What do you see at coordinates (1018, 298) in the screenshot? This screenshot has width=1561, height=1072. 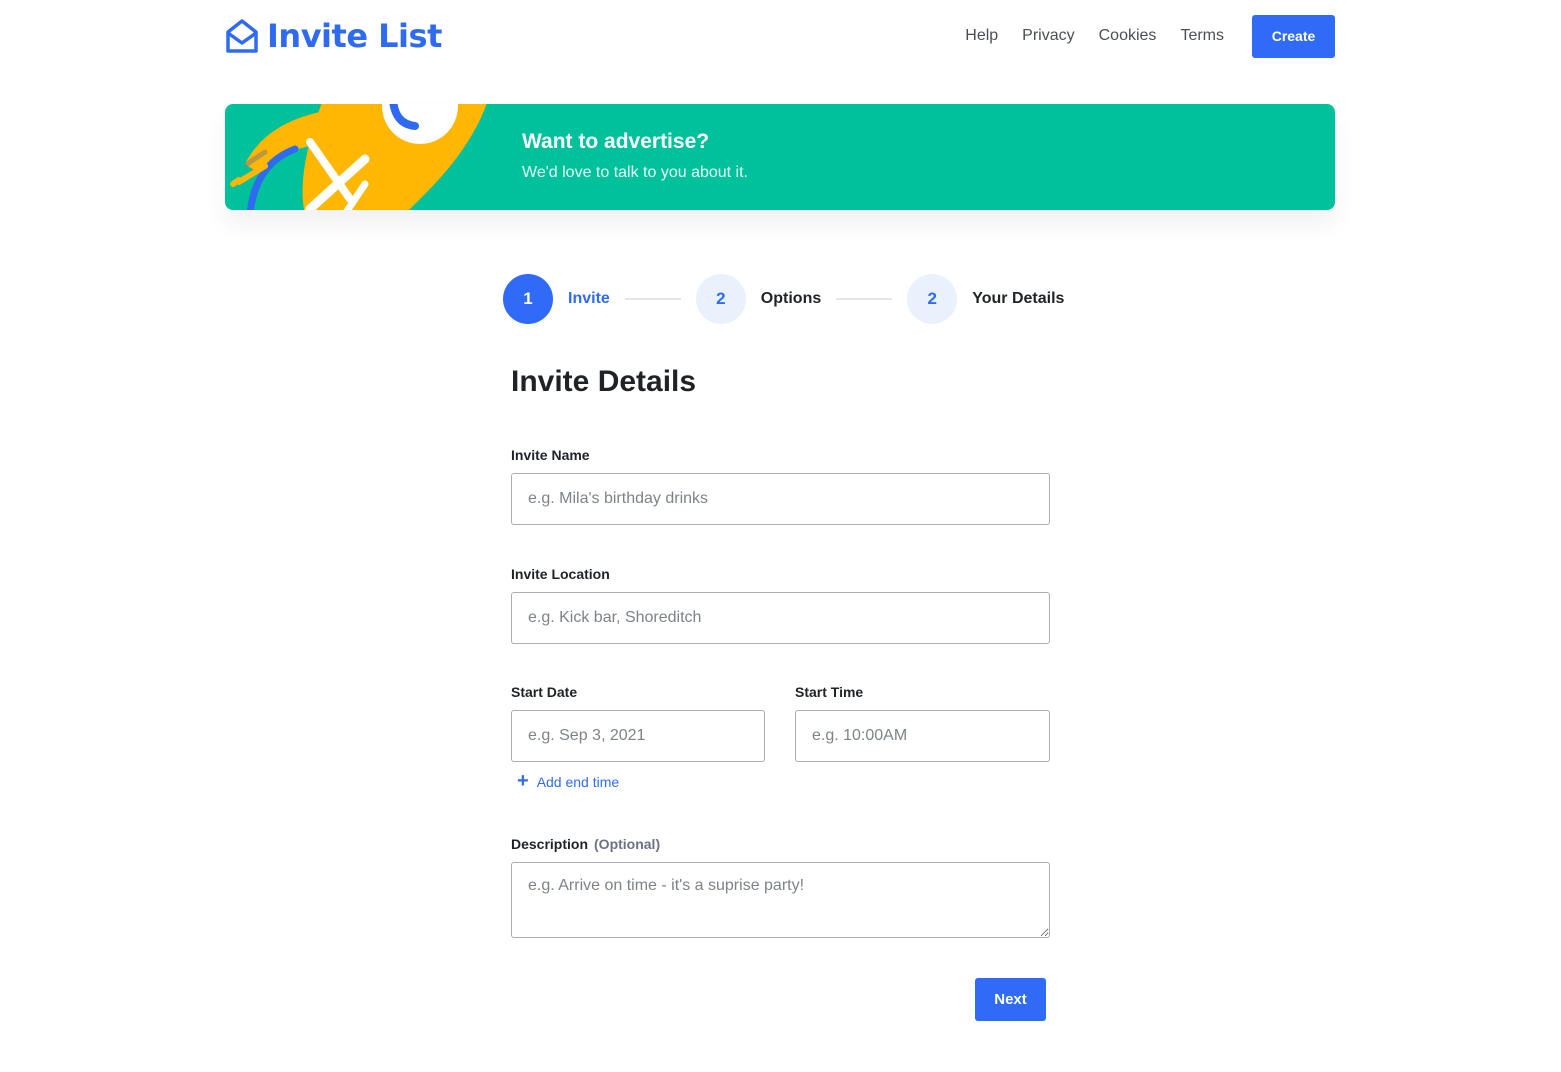 I see `step-3-label: Your Details` at bounding box center [1018, 298].